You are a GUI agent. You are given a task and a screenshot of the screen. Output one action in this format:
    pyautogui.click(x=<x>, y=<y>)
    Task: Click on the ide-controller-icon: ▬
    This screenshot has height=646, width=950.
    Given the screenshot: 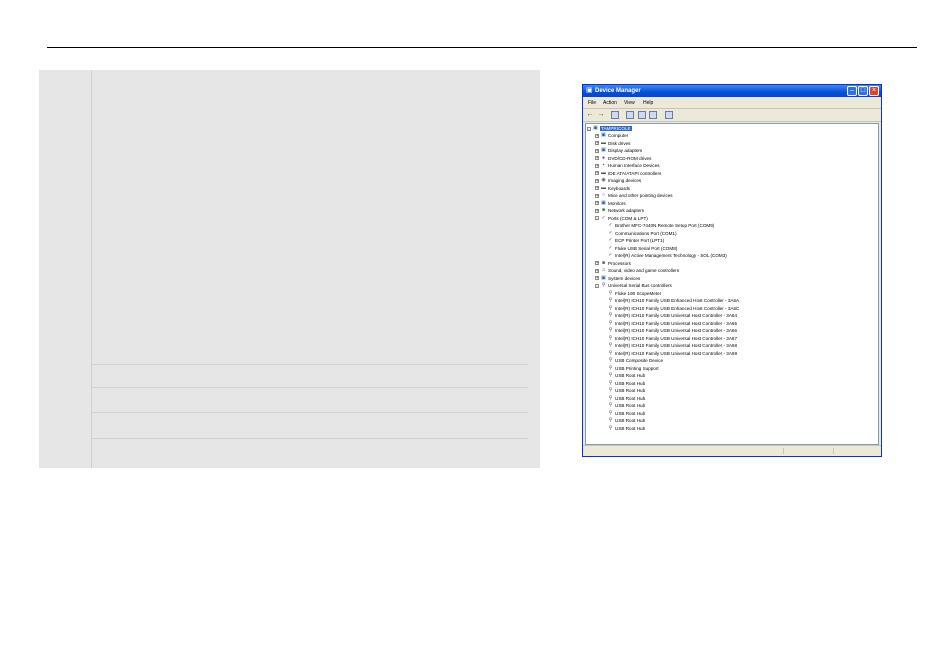 What is the action you would take?
    pyautogui.click(x=603, y=172)
    